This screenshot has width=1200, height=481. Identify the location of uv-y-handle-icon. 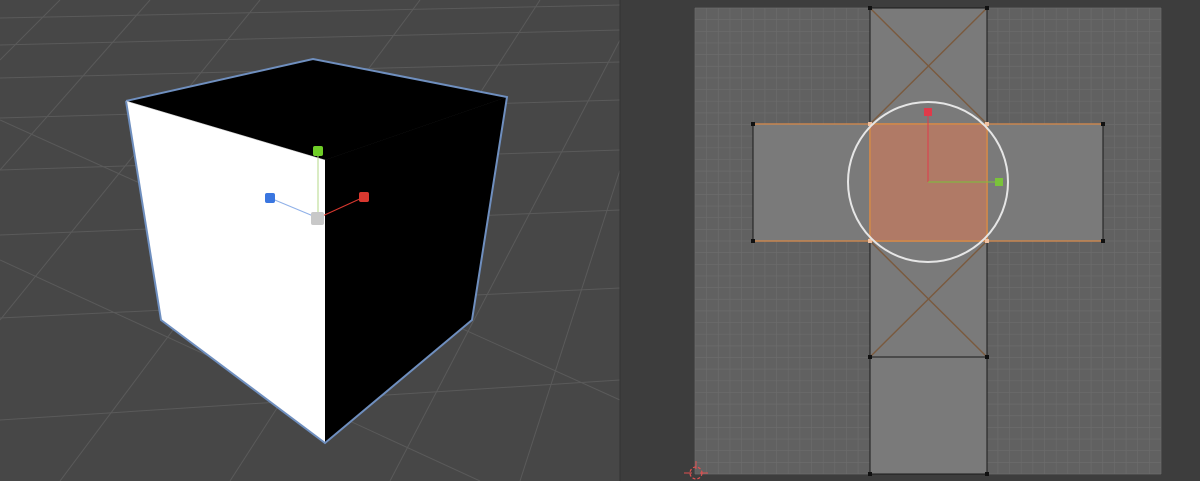
(928, 112).